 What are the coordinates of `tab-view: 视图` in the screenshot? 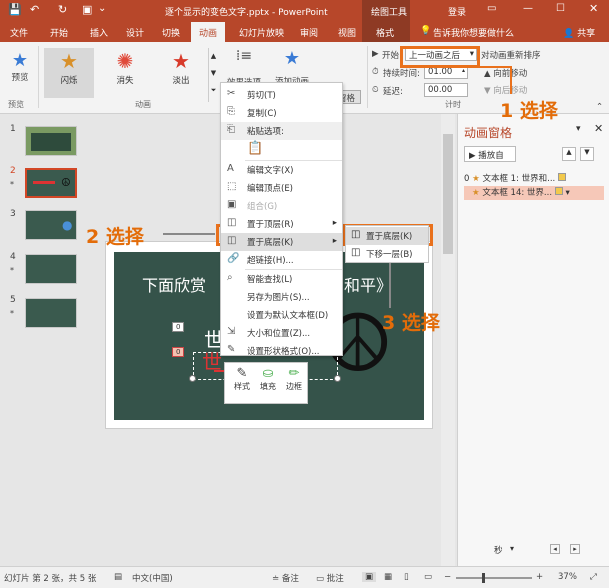 It's located at (347, 32).